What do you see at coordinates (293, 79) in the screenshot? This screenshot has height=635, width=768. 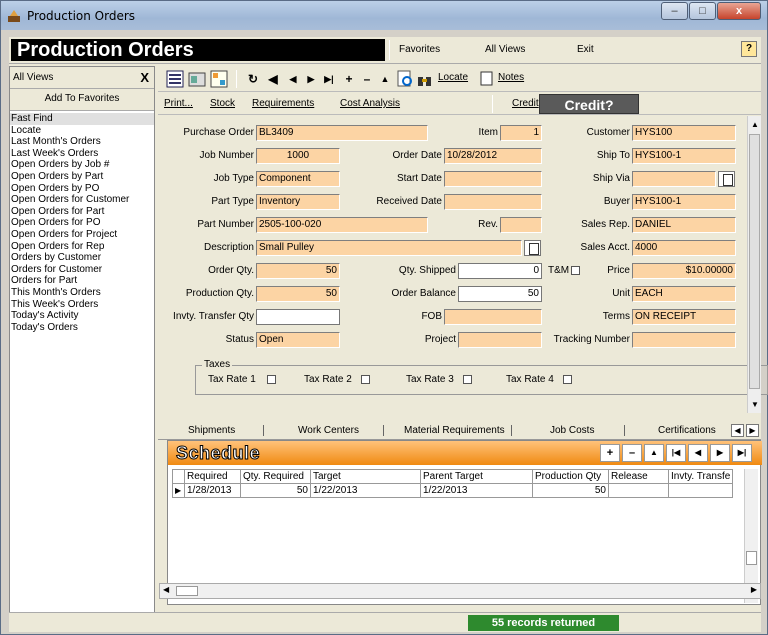 I see `previous-record-icon: ◀` at bounding box center [293, 79].